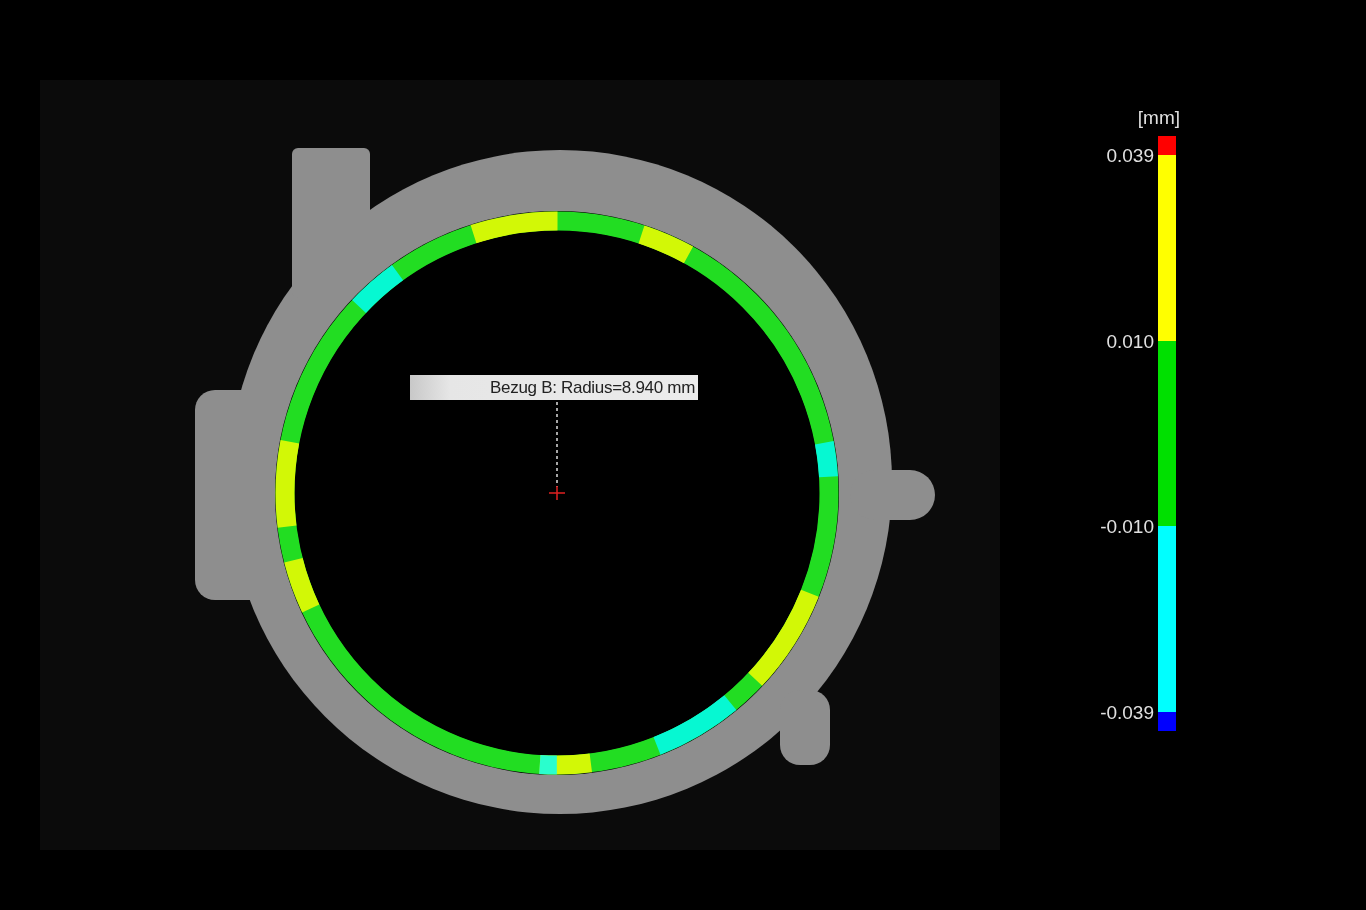  I want to click on scale-label: 0.010, so click(1130, 341).